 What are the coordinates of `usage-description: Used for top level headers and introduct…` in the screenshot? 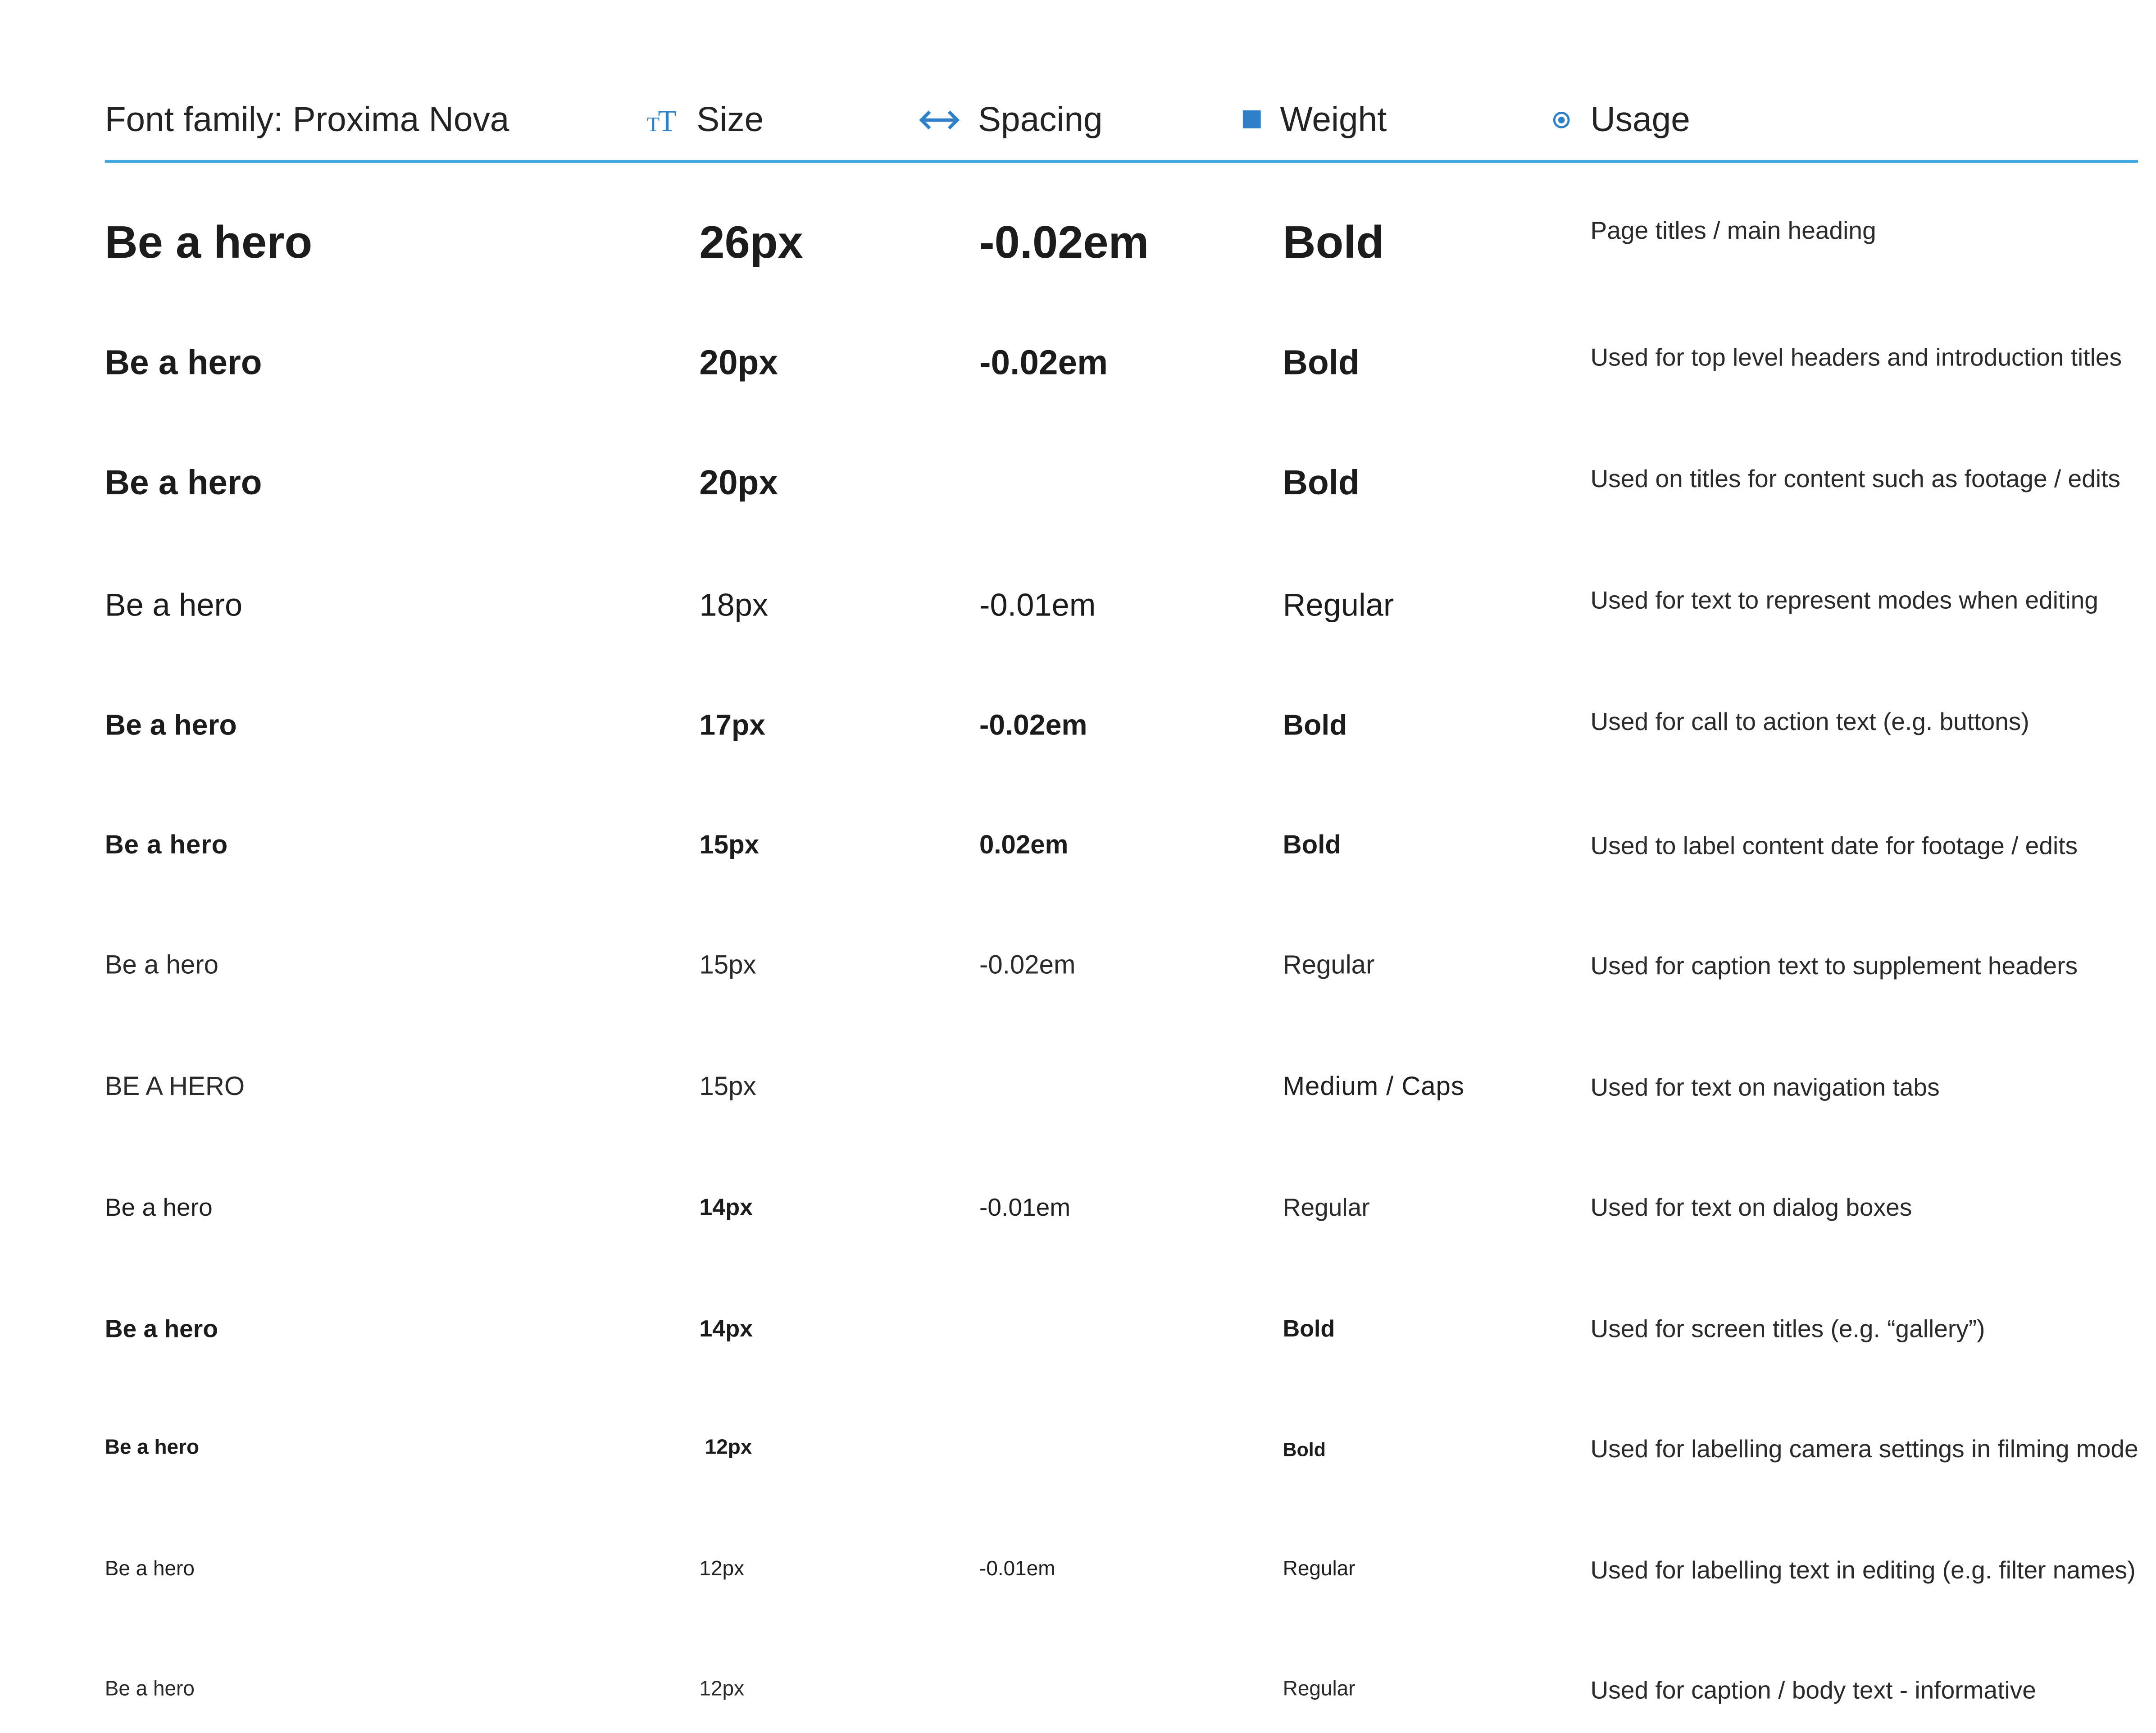 It's located at (1856, 357).